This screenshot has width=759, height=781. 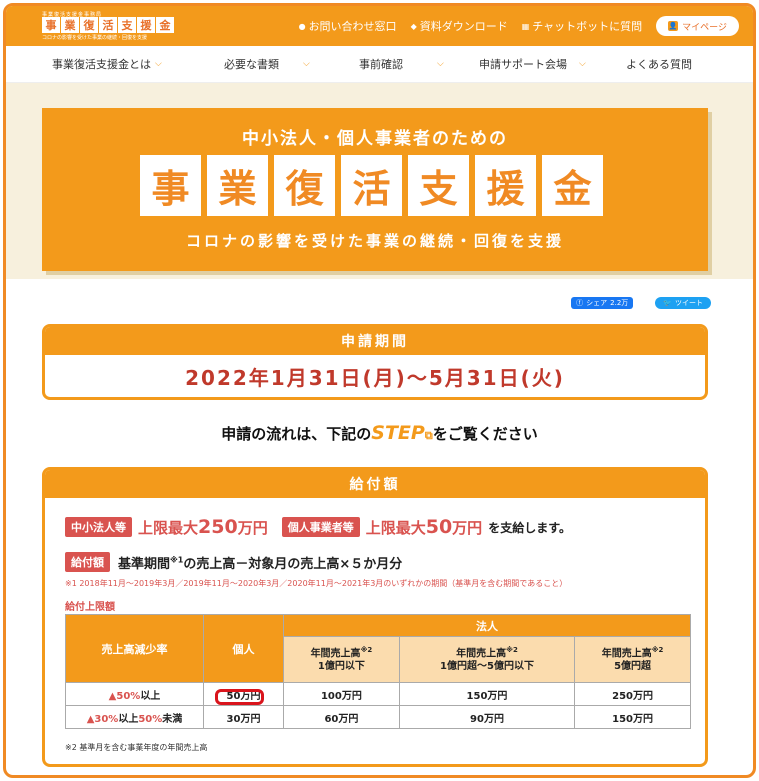 I want to click on nav-item-faq: よくある質問, so click(x=646, y=64).